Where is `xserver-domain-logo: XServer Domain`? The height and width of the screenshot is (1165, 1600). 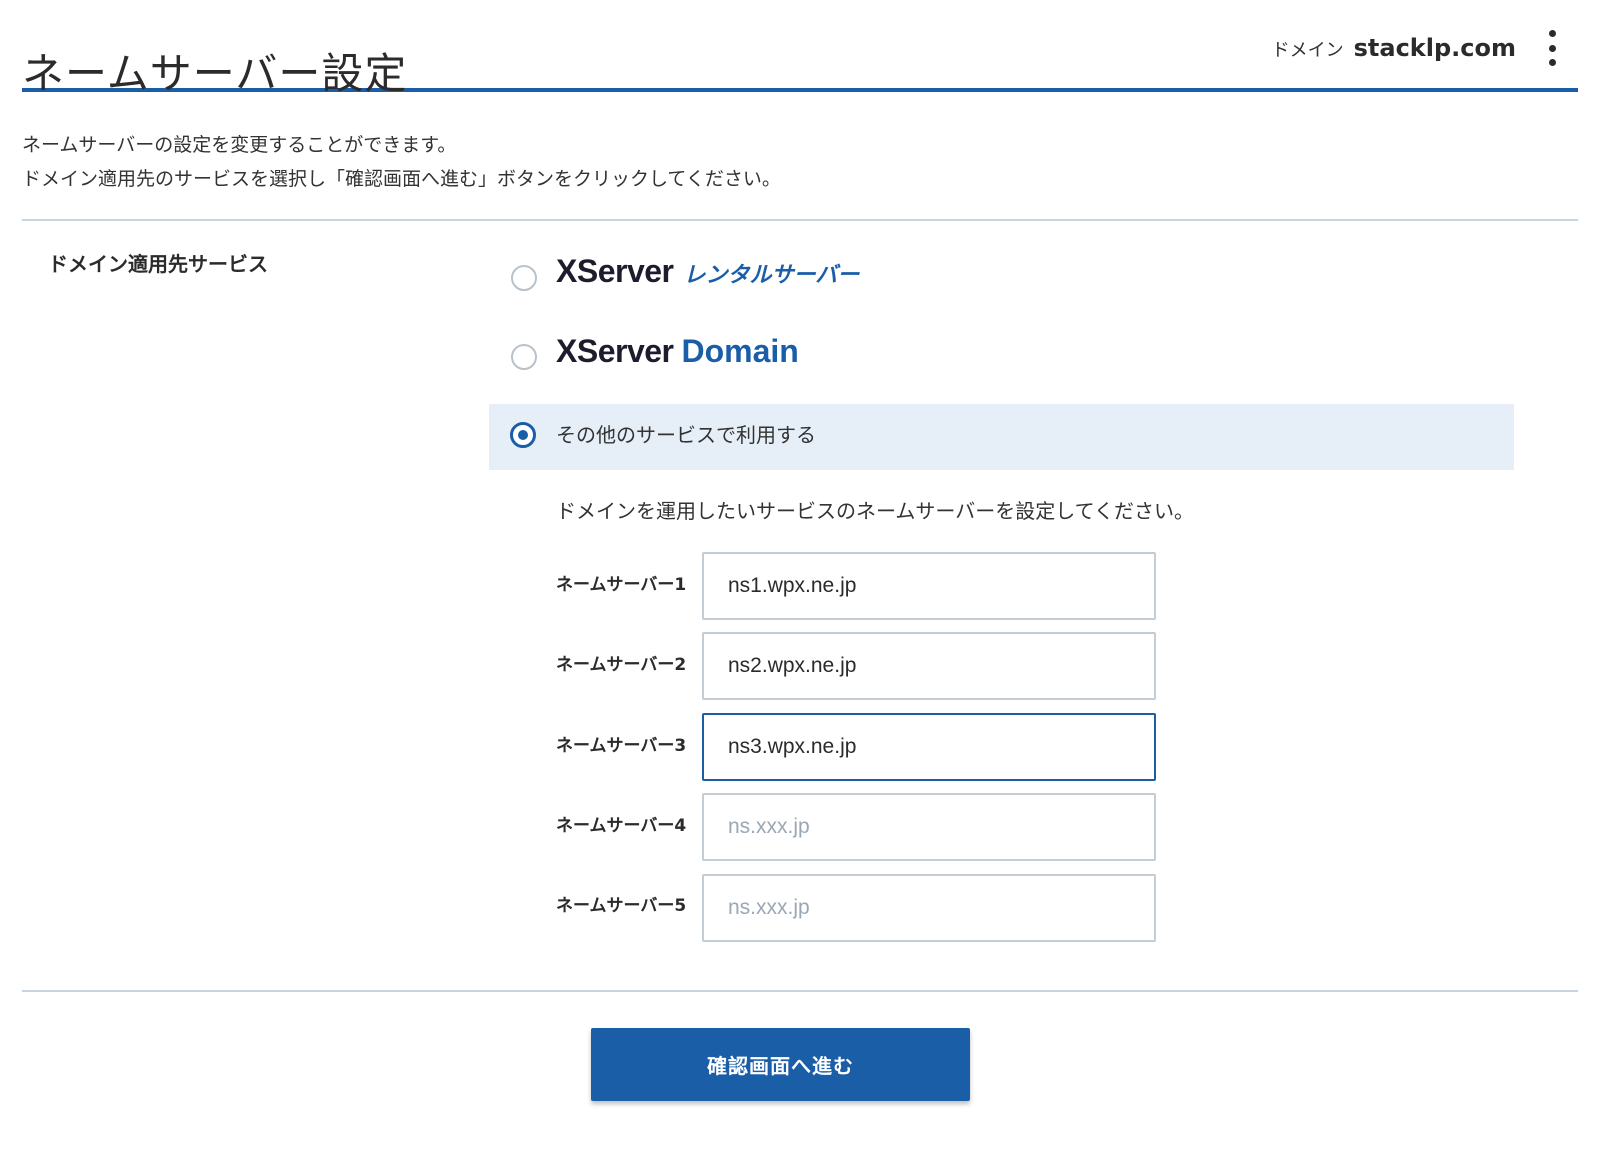
xserver-domain-logo: XServer Domain is located at coordinates (677, 351).